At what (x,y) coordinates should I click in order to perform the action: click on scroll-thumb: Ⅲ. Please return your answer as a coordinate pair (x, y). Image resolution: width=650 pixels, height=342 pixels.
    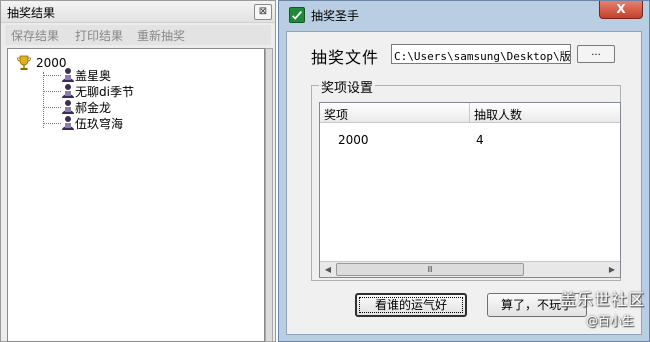
    Looking at the image, I should click on (430, 269).